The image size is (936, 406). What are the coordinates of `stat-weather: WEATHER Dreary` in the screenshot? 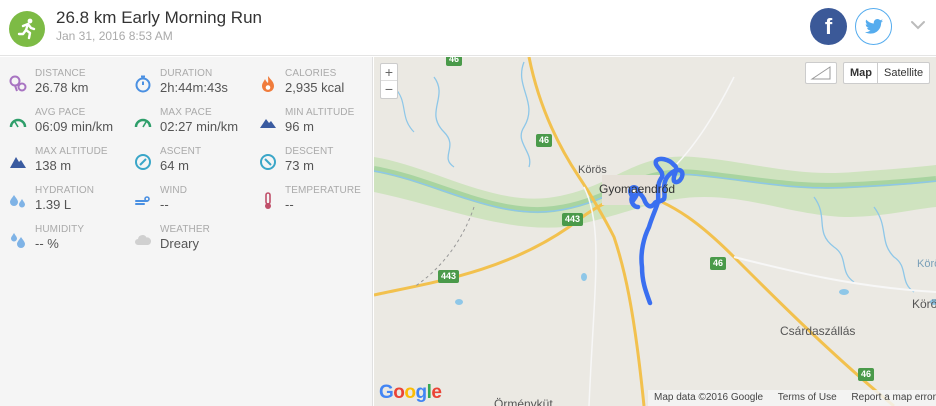 It's located at (187, 240).